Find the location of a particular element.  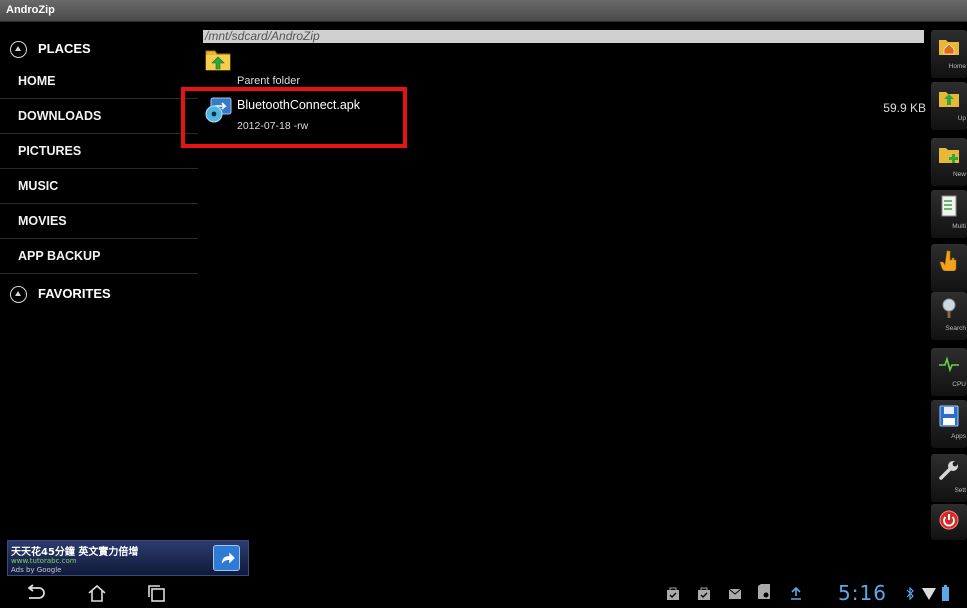

toolbar-label: Search is located at coordinates (955, 328).